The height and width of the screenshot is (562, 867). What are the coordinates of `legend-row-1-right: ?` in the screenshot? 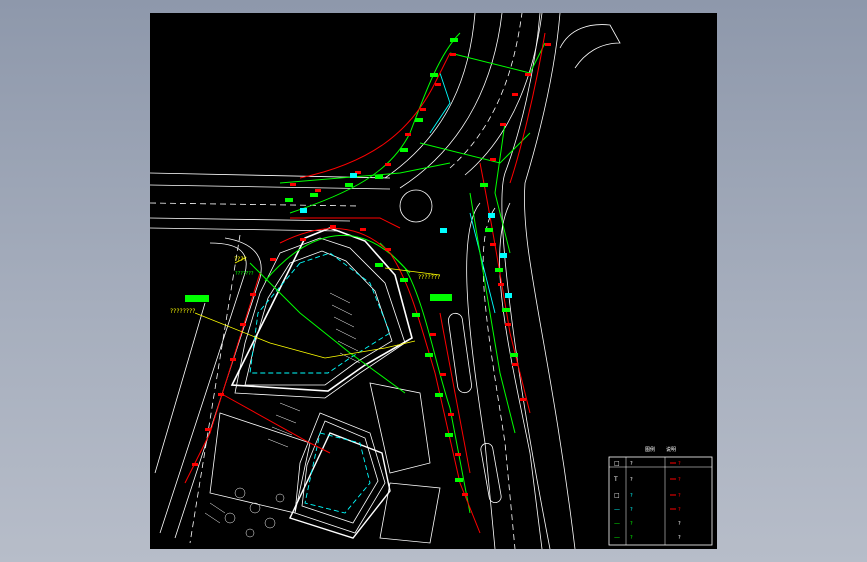 It's located at (679, 464).